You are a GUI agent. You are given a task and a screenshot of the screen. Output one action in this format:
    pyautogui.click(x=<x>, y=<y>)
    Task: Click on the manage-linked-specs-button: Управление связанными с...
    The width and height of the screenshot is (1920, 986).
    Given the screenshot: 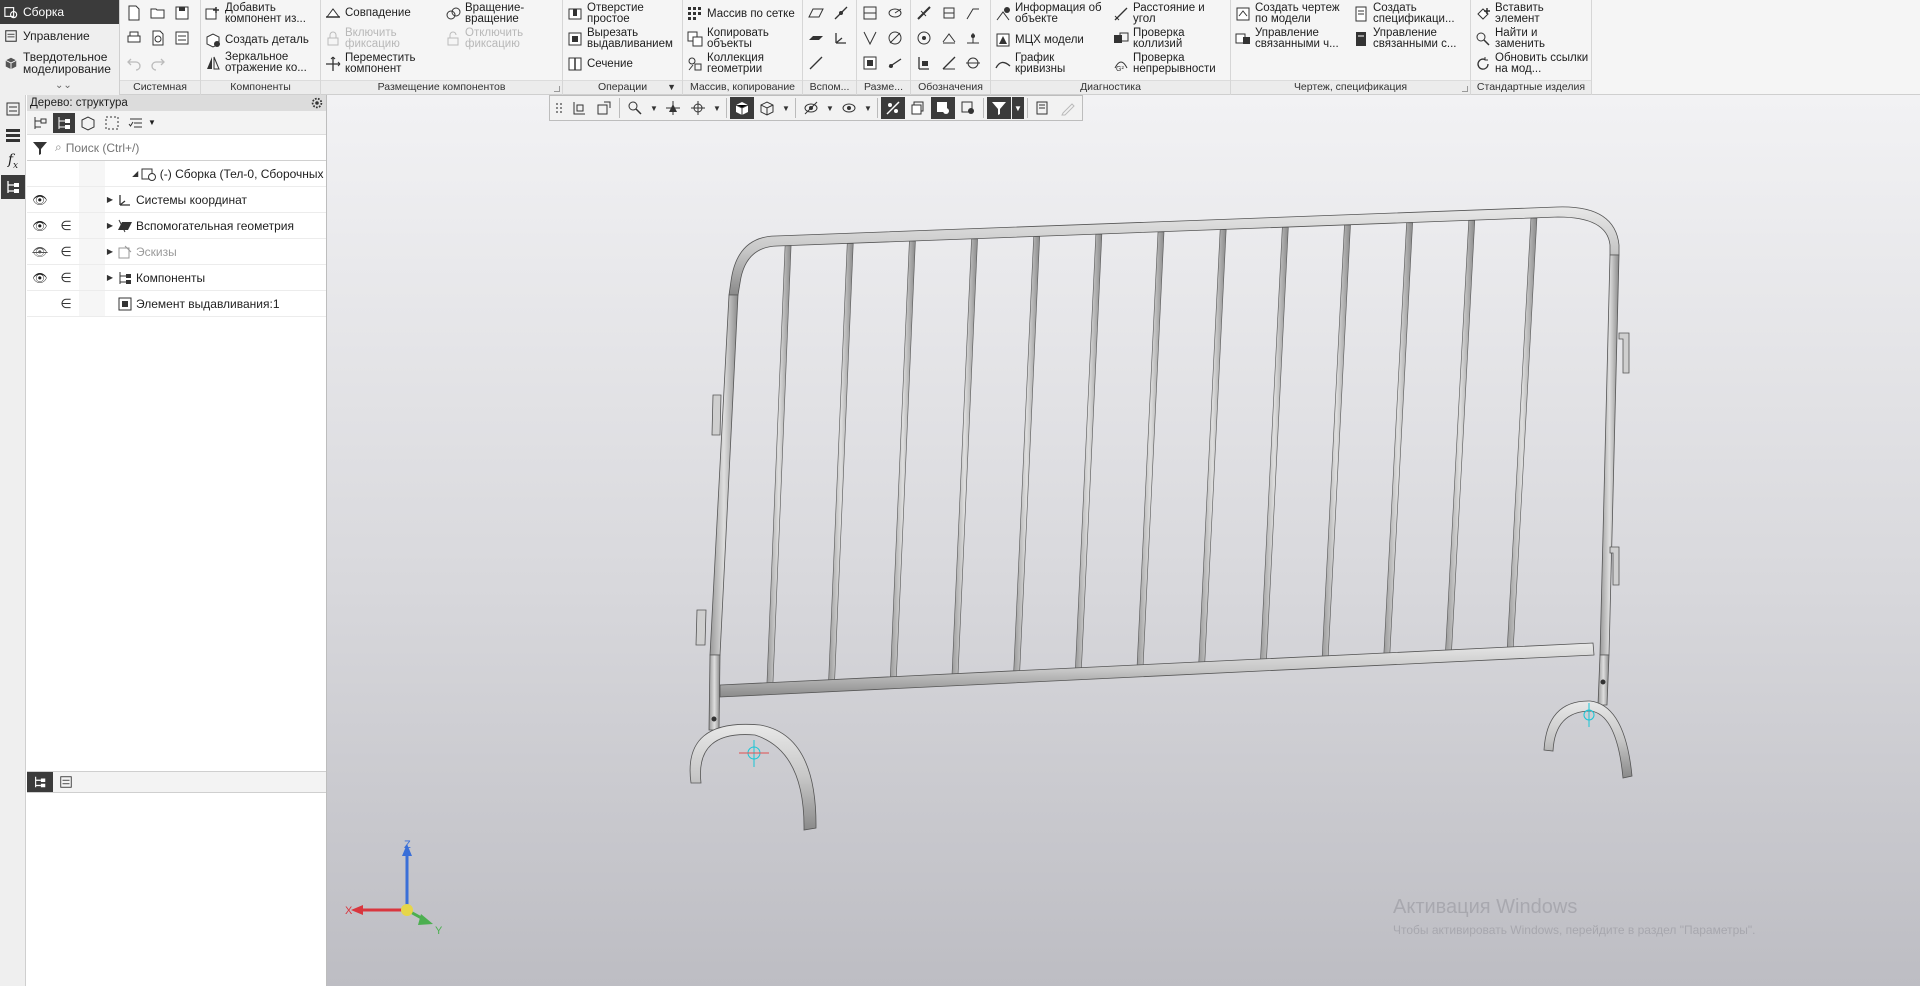 What is the action you would take?
    pyautogui.click(x=1409, y=38)
    